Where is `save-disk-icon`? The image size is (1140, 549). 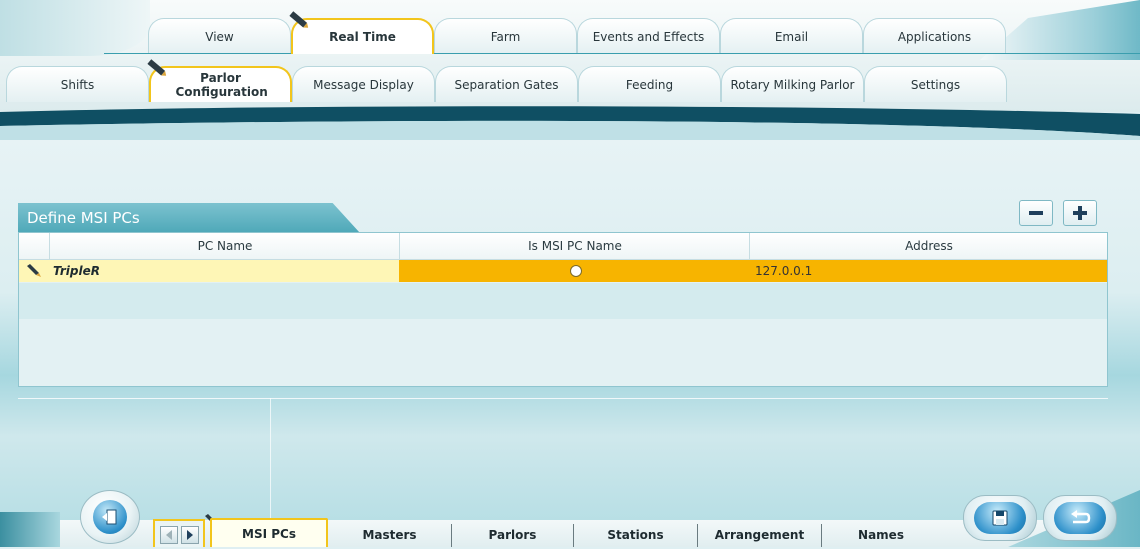
save-disk-icon is located at coordinates (1000, 518).